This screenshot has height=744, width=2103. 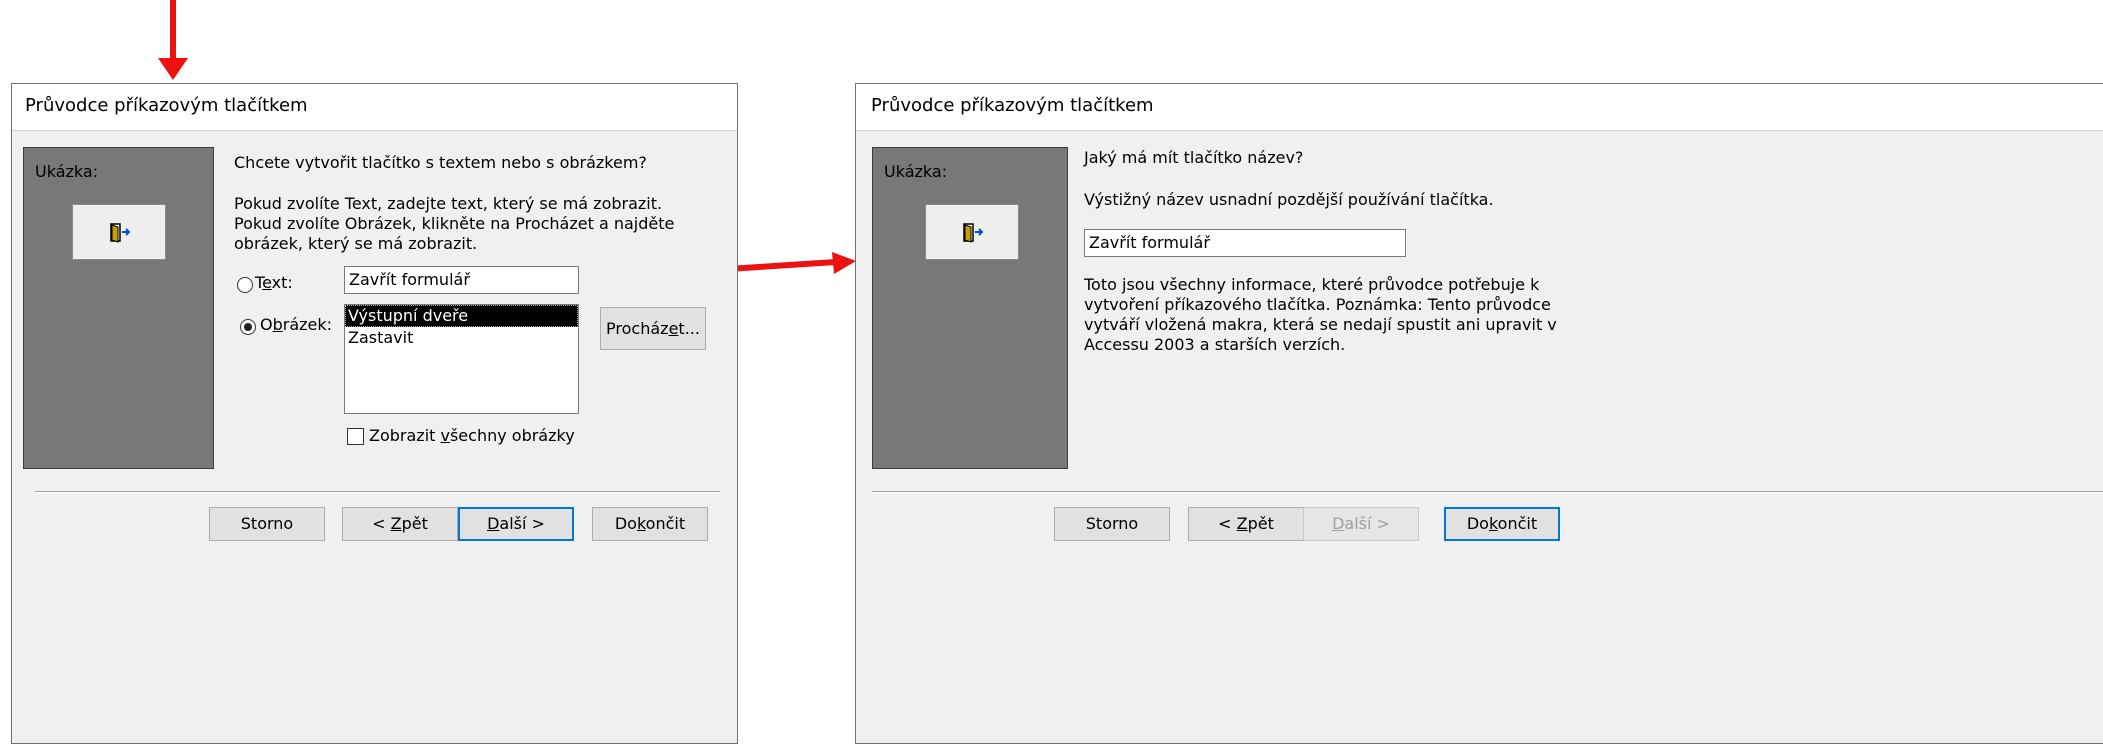 What do you see at coordinates (274, 282) in the screenshot?
I see `text-radio-label: Text:` at bounding box center [274, 282].